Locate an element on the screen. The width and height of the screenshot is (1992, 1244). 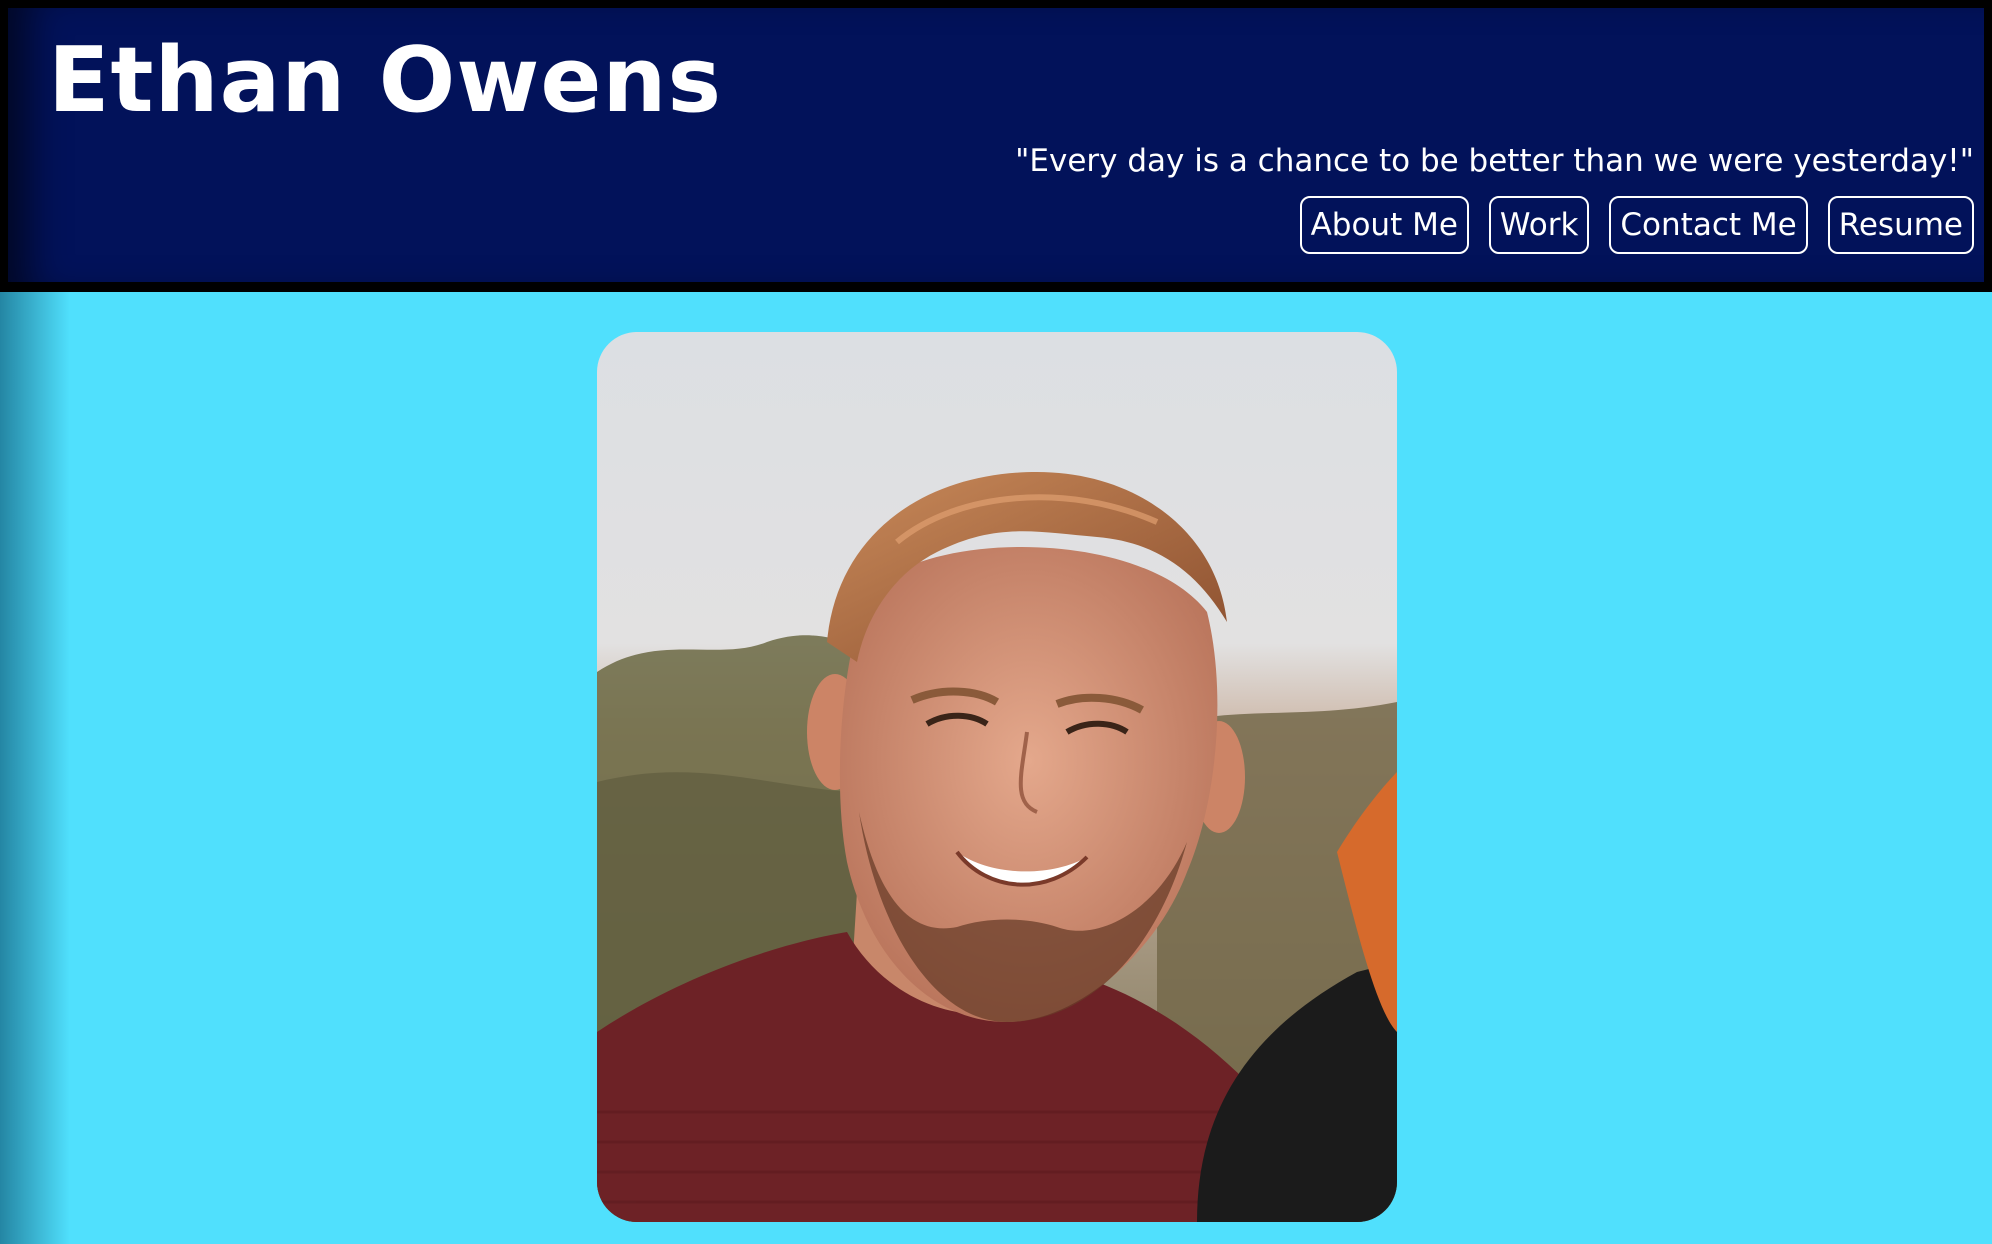
site-title: Ethan Owens is located at coordinates (385, 80).